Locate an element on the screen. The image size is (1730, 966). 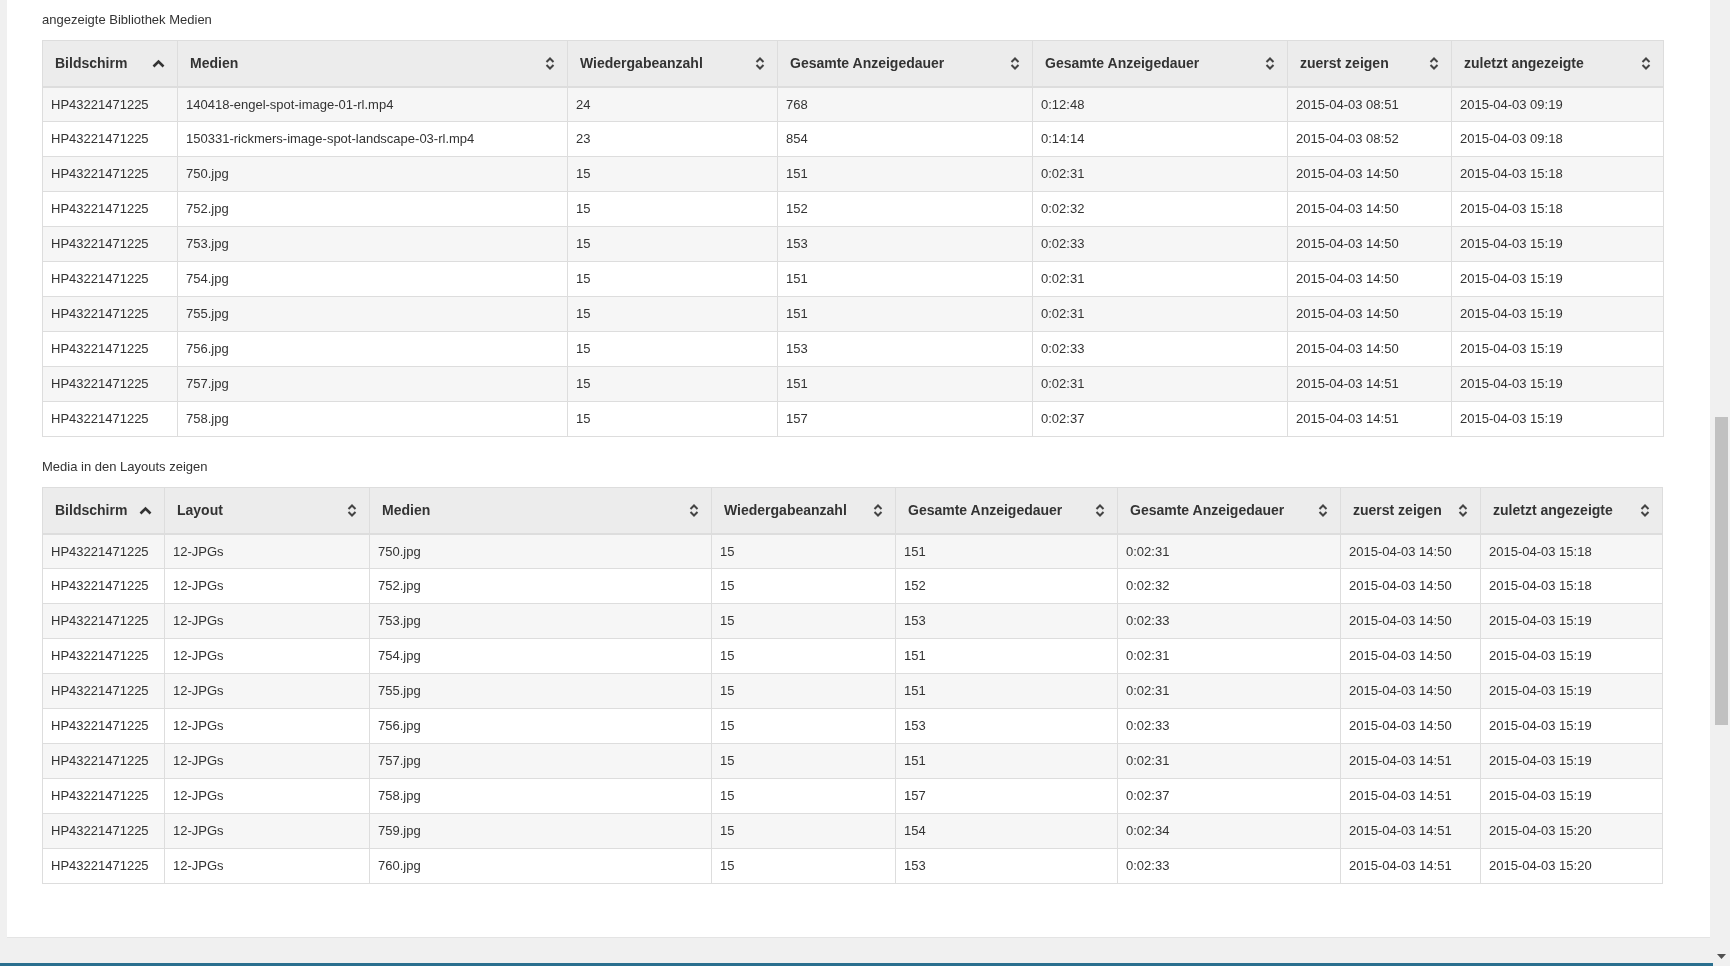
table-cell: 760.jpg is located at coordinates (540, 866).